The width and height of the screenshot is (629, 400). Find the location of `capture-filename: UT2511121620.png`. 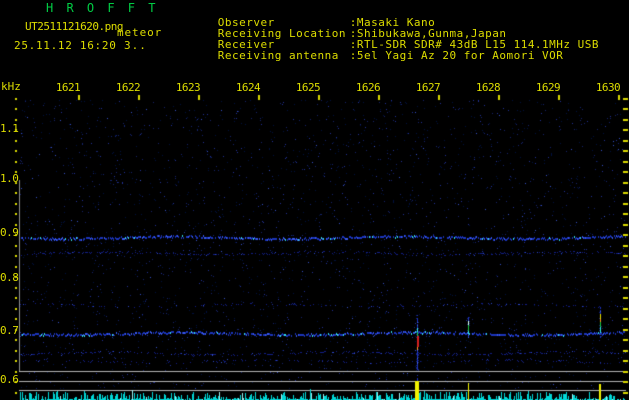

capture-filename: UT2511121620.png is located at coordinates (74, 26).